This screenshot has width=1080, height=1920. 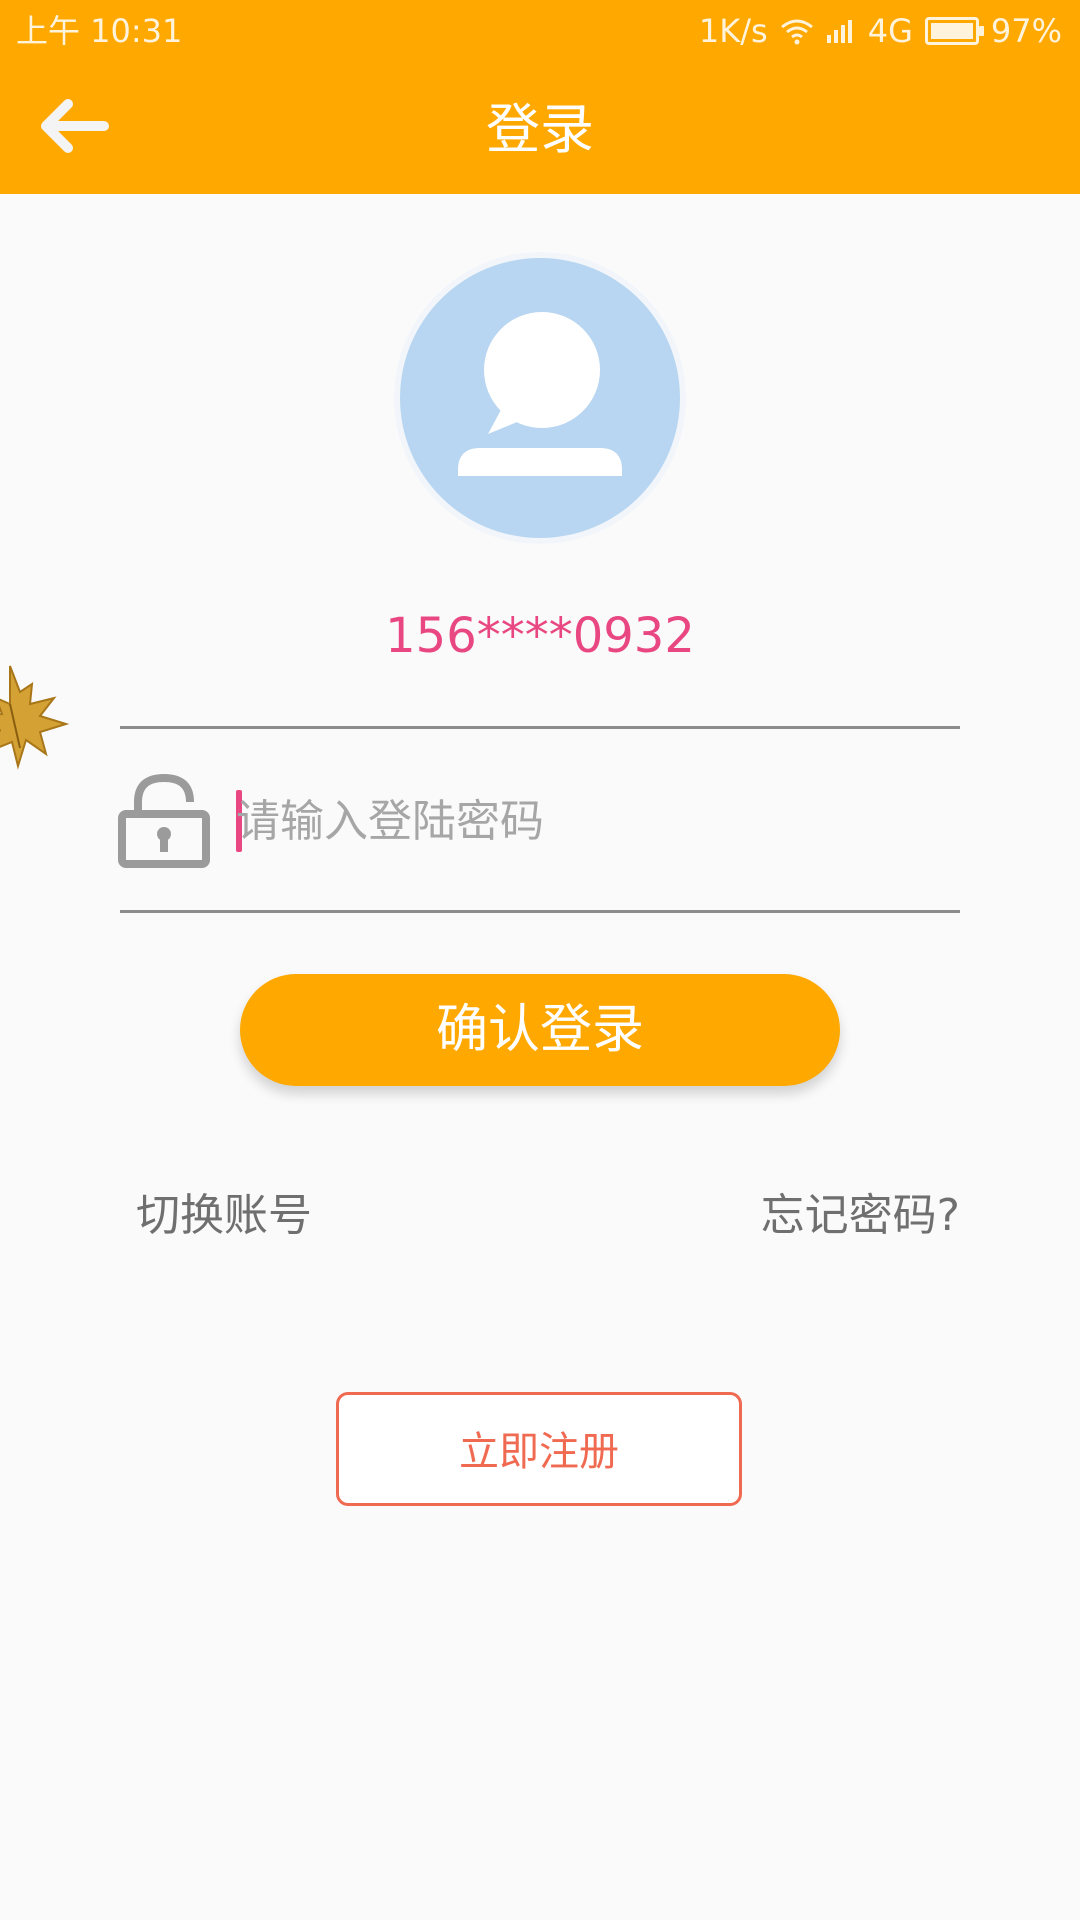 What do you see at coordinates (954, 31) in the screenshot?
I see `battery-icon` at bounding box center [954, 31].